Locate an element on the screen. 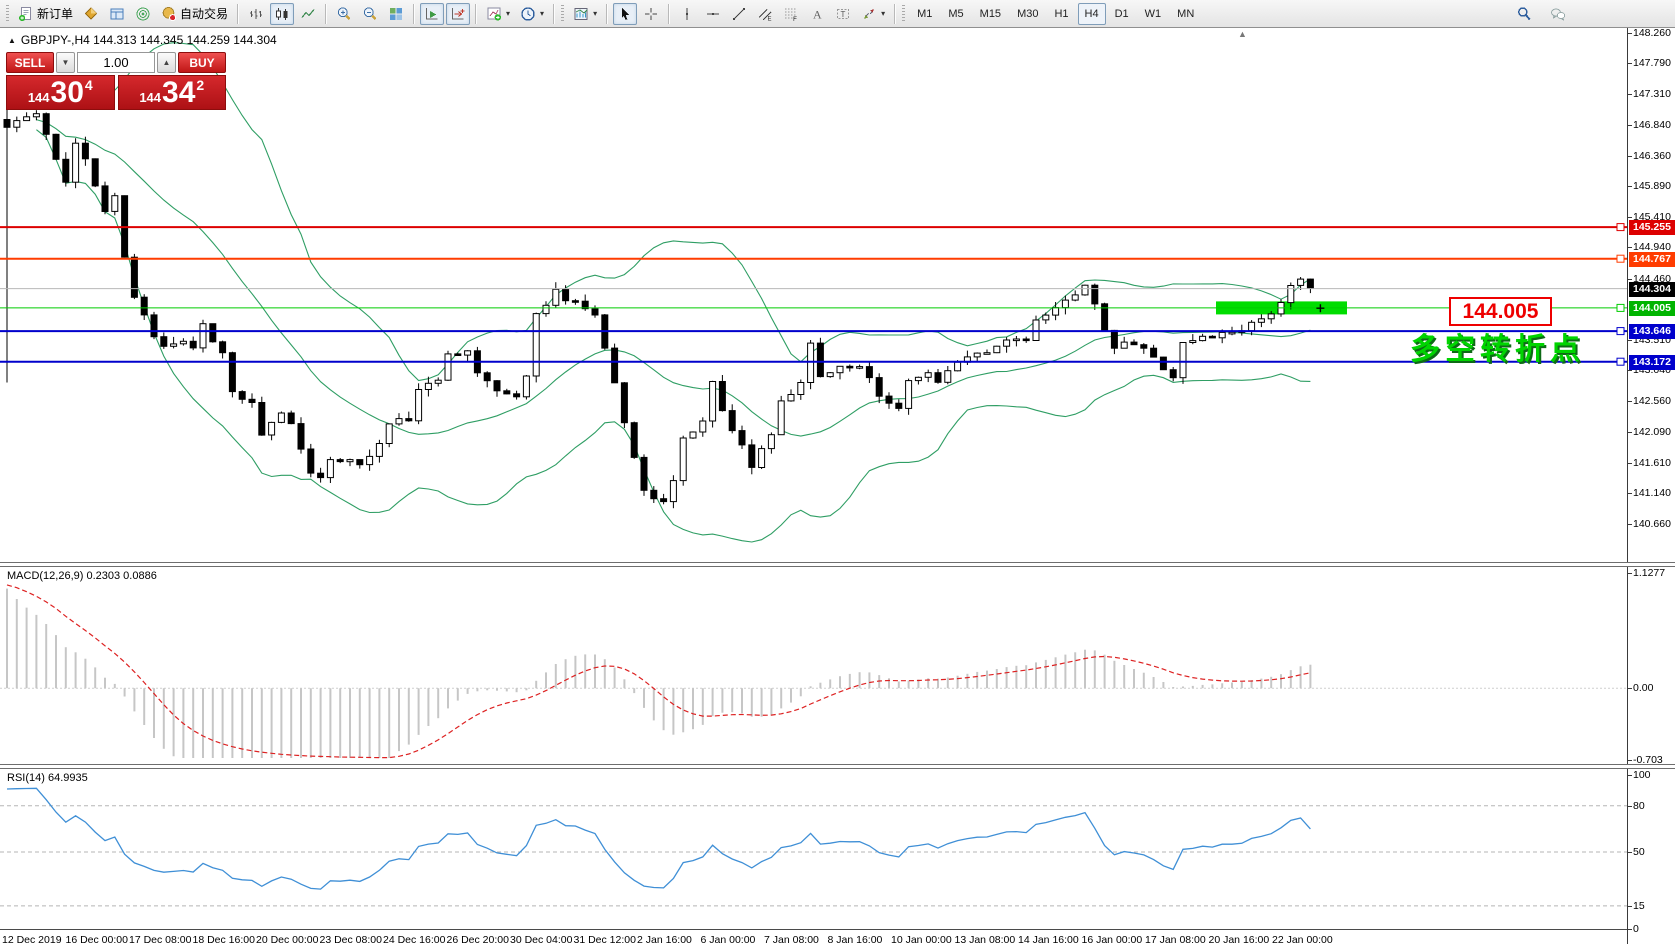 The image size is (1675, 949). tf-w1: W1 is located at coordinates (1153, 14).